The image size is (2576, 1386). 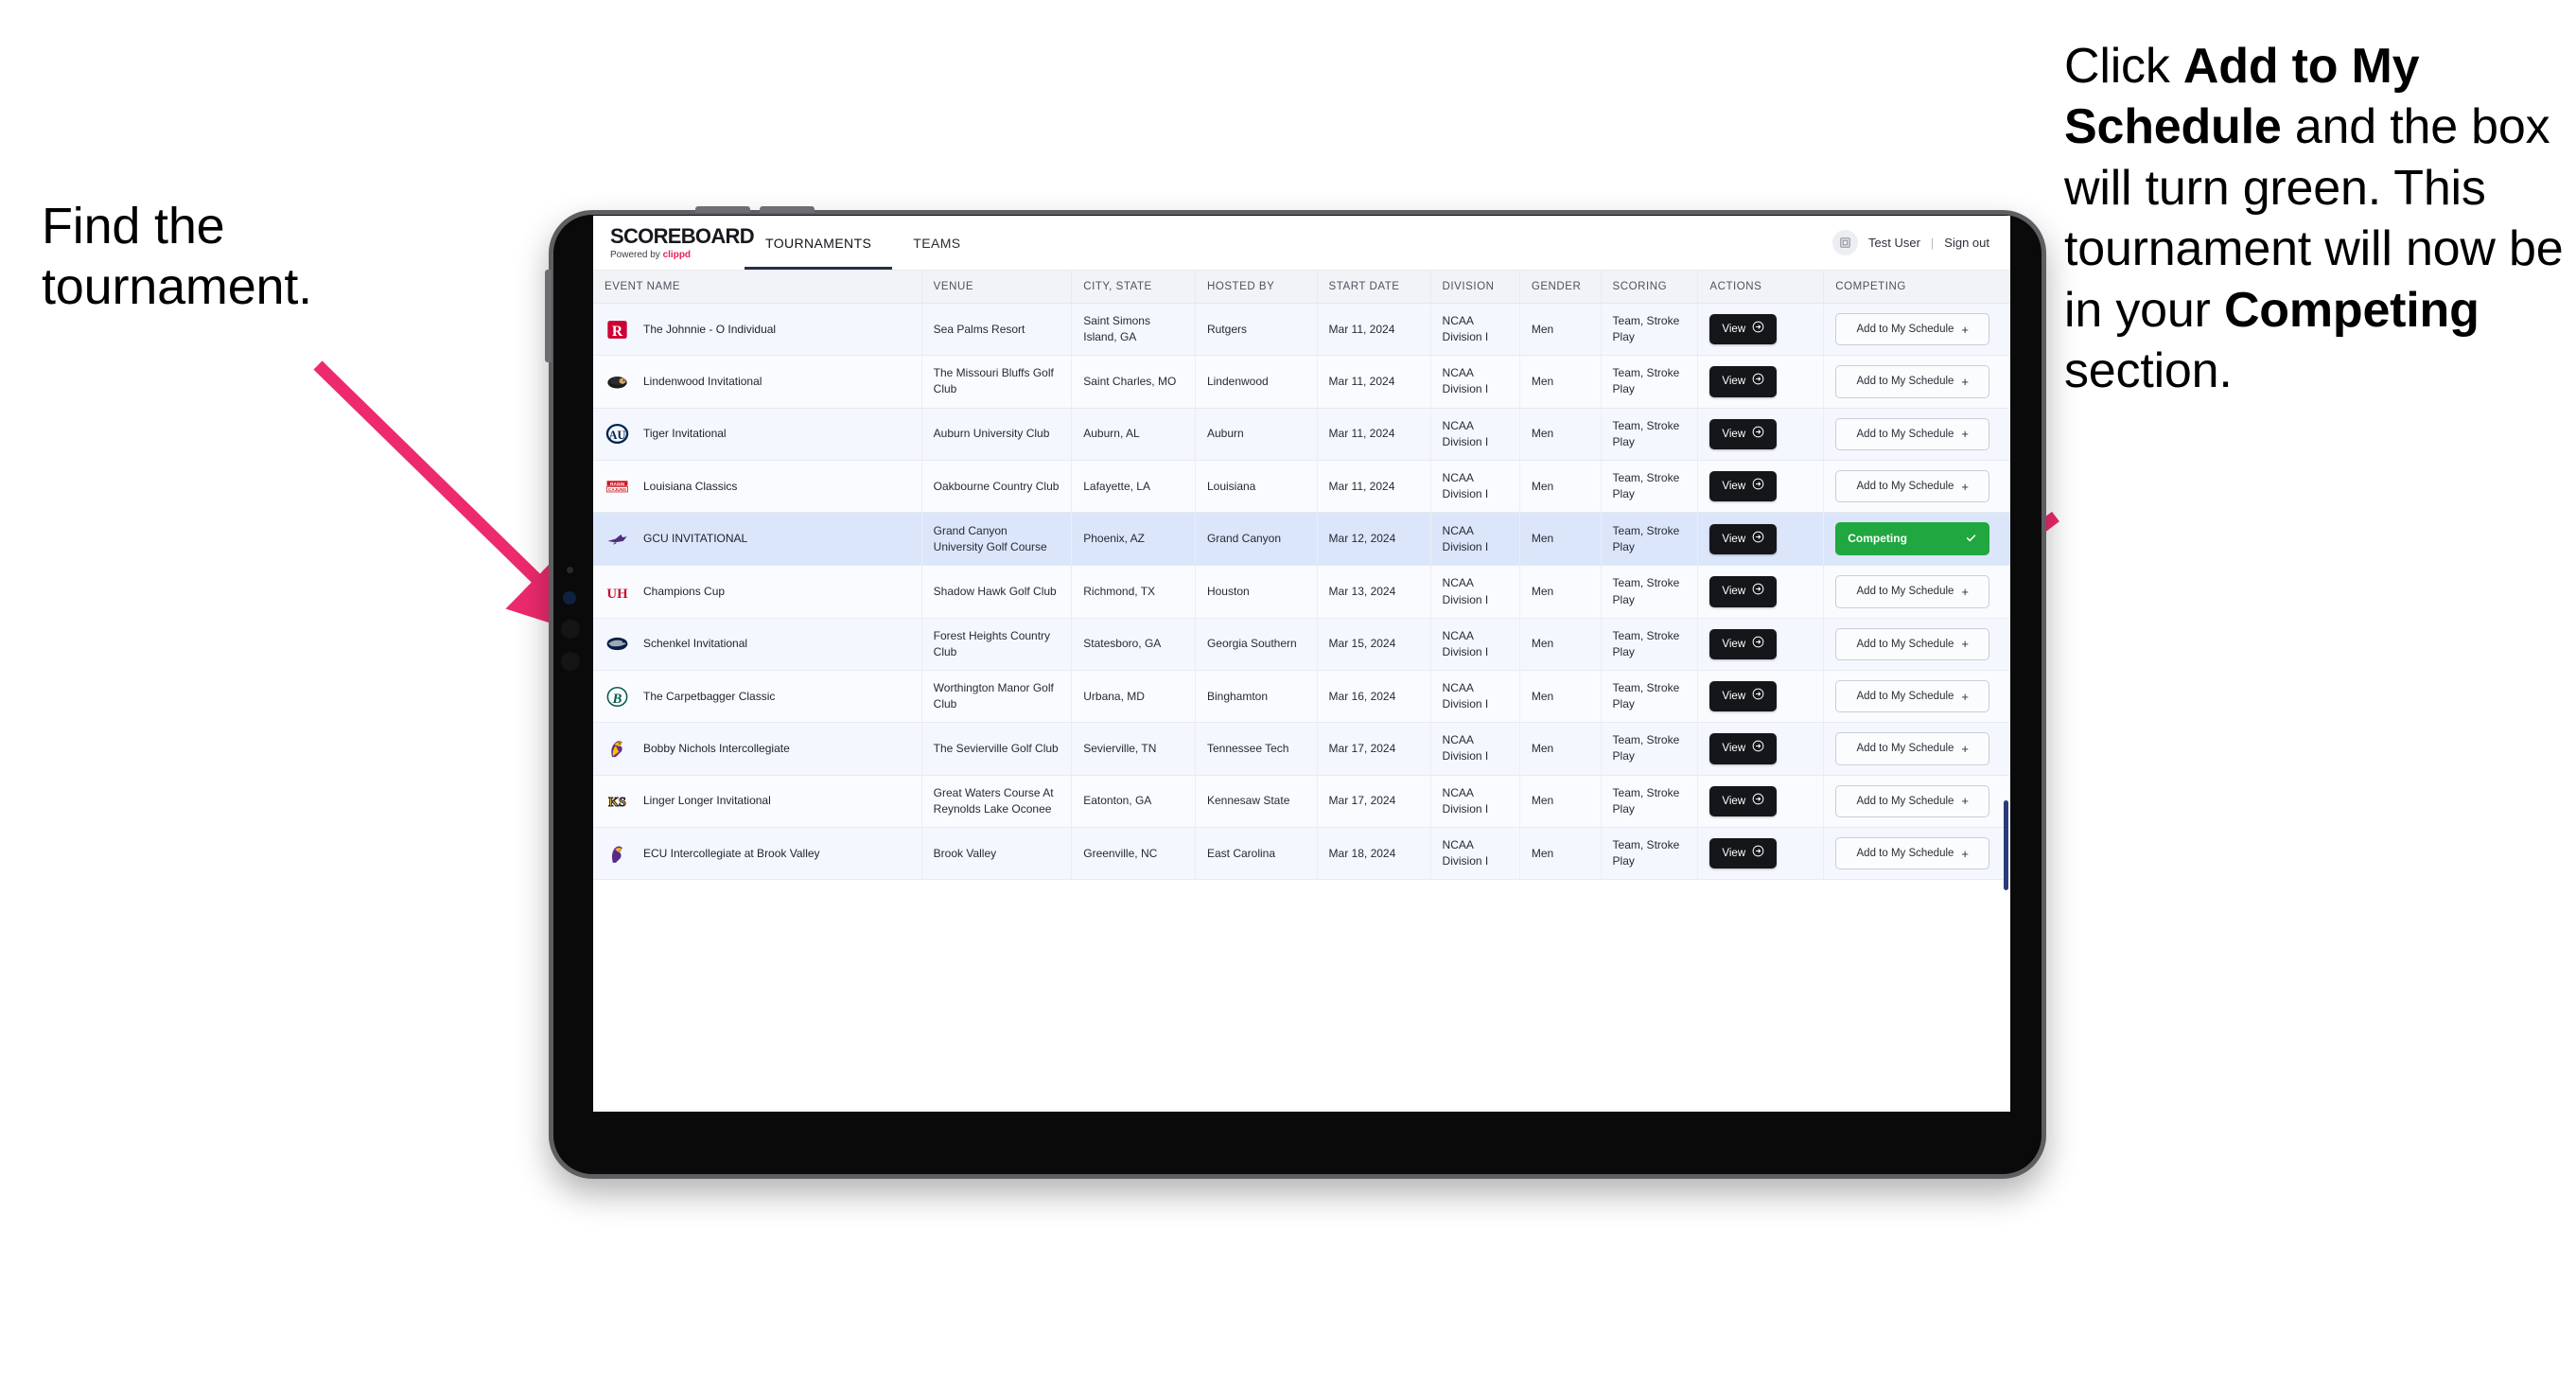 What do you see at coordinates (618, 801) in the screenshot?
I see `kennesaw-state-logo: KS` at bounding box center [618, 801].